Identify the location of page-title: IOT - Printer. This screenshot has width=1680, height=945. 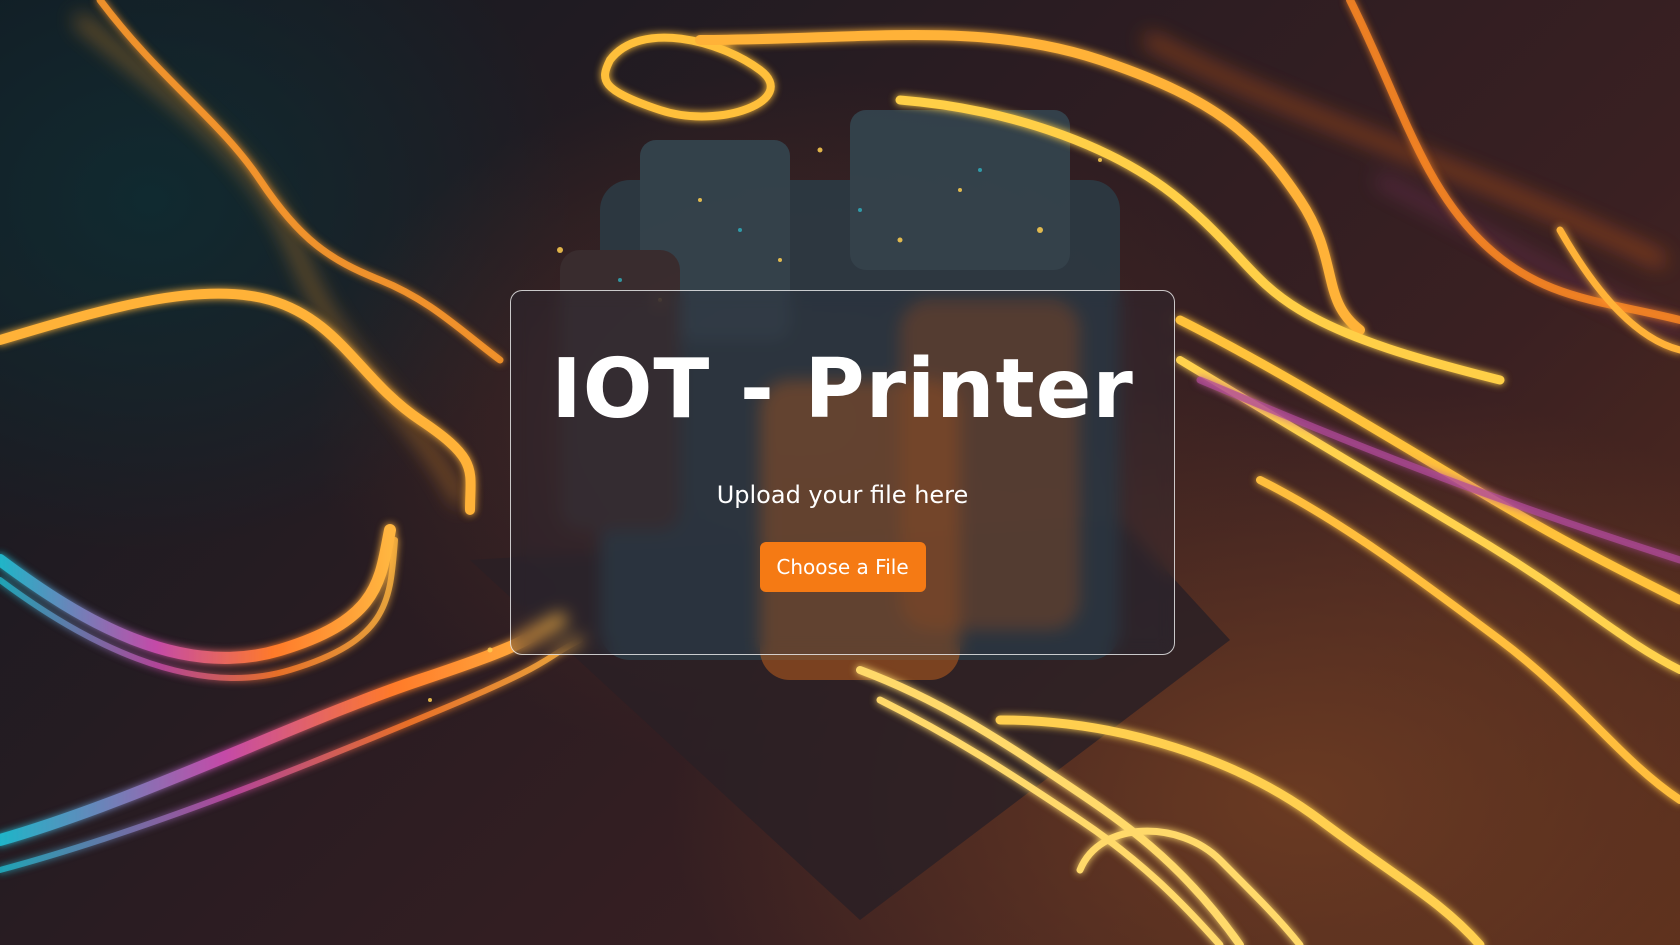
(842, 389).